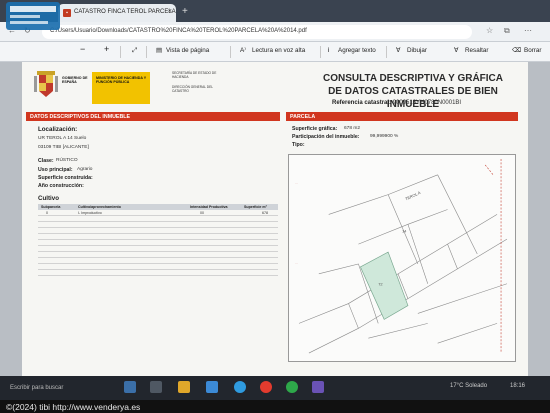 The image size is (550, 413). I want to click on zoom-out-button: −, so click(82, 49).